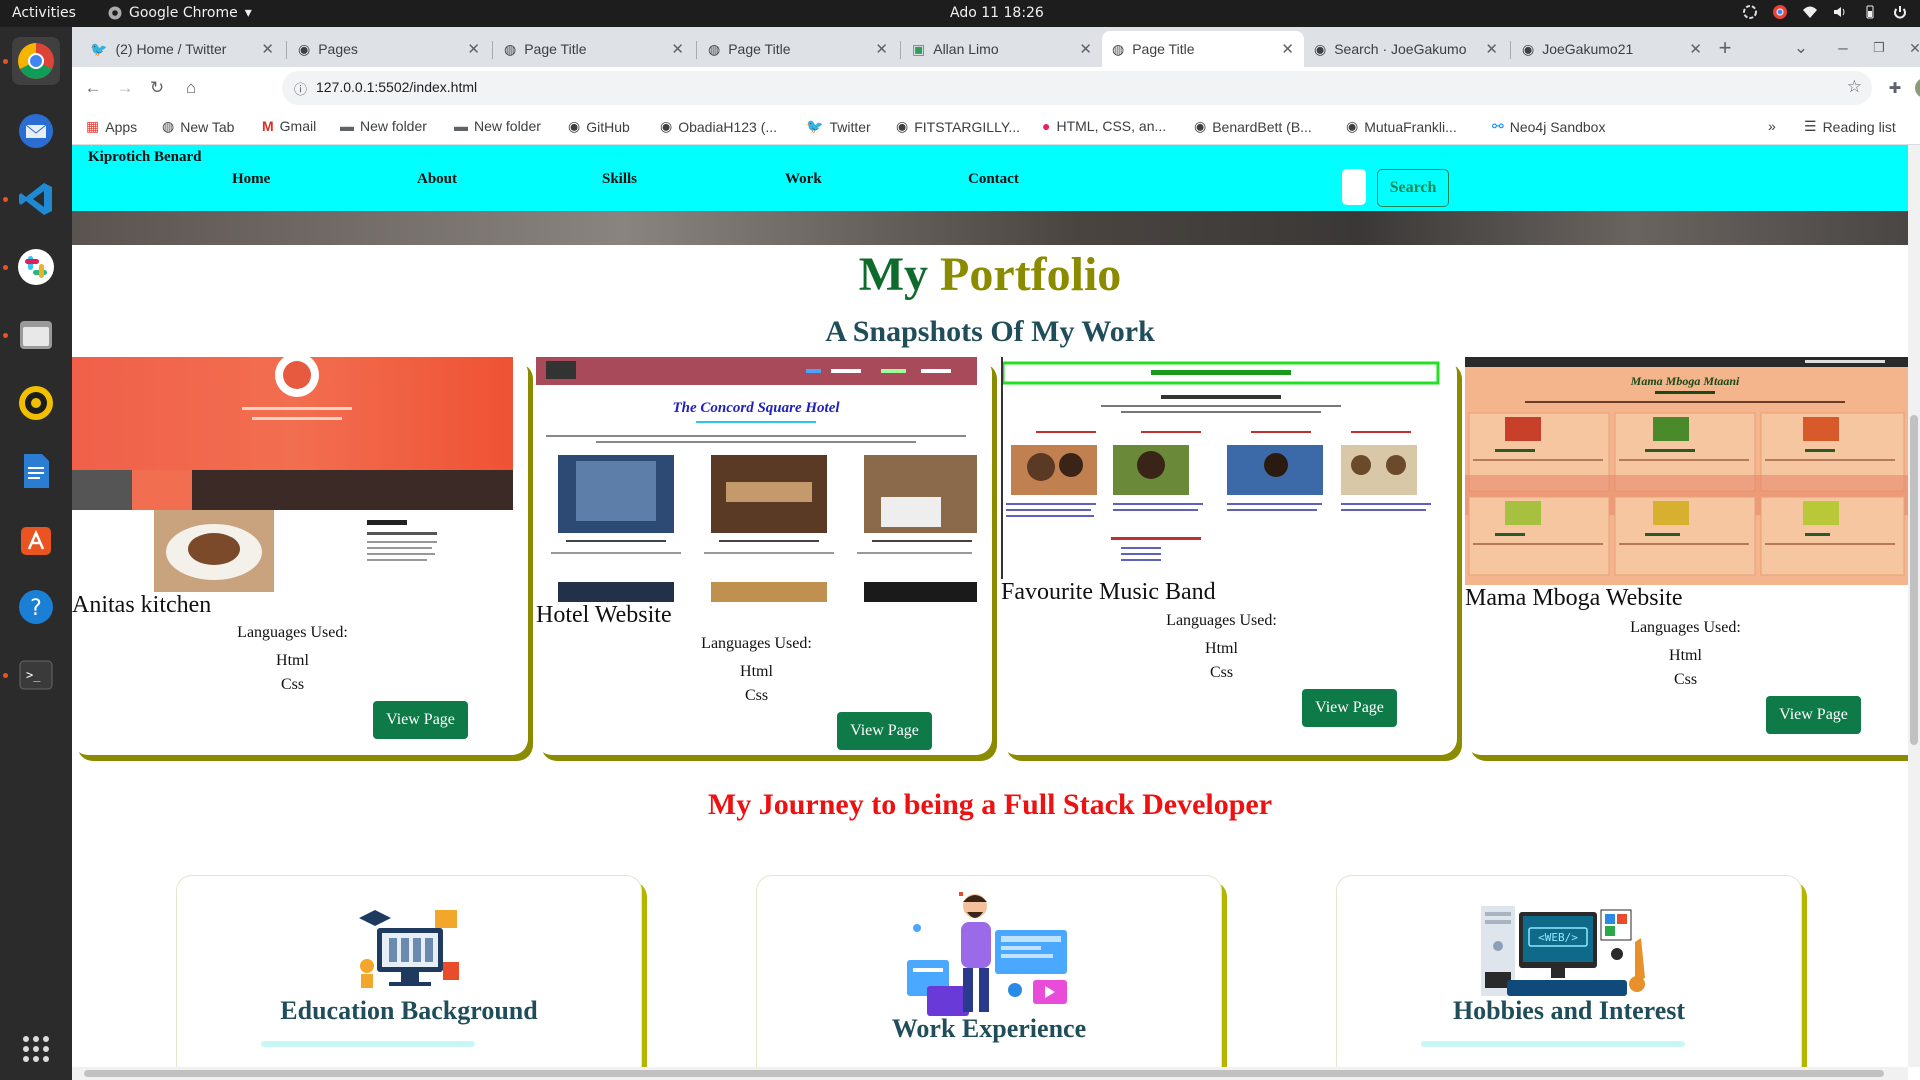 This screenshot has width=1920, height=1080. I want to click on vertical-scrollbar, so click(1914, 606).